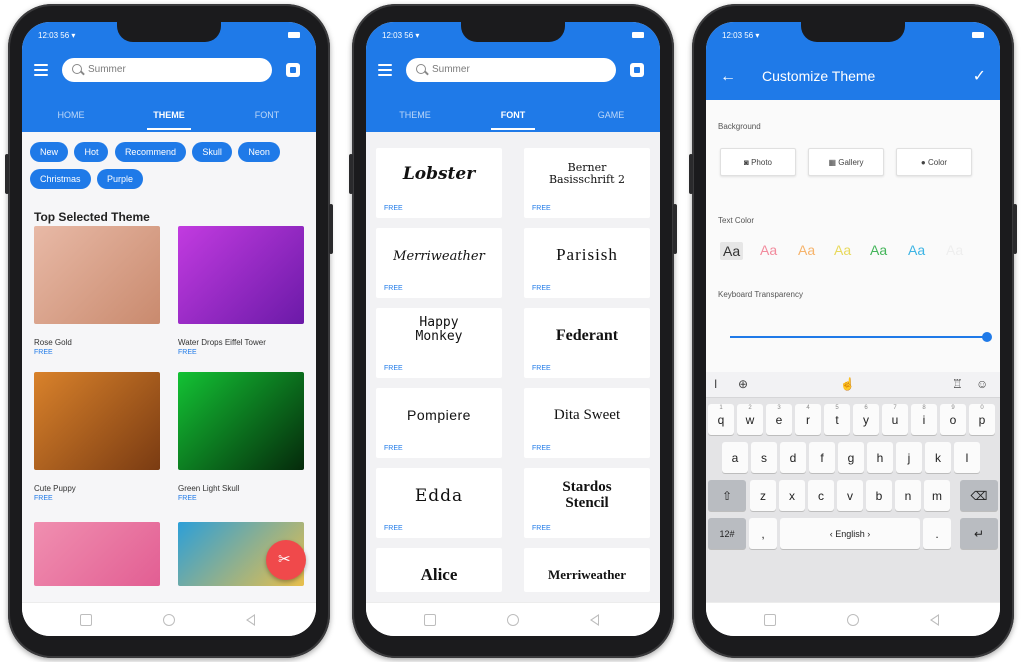 The width and height of the screenshot is (1022, 662). Describe the element at coordinates (587, 183) in the screenshot. I see `font-card: Berner Basisschrift 2 FREE` at that location.